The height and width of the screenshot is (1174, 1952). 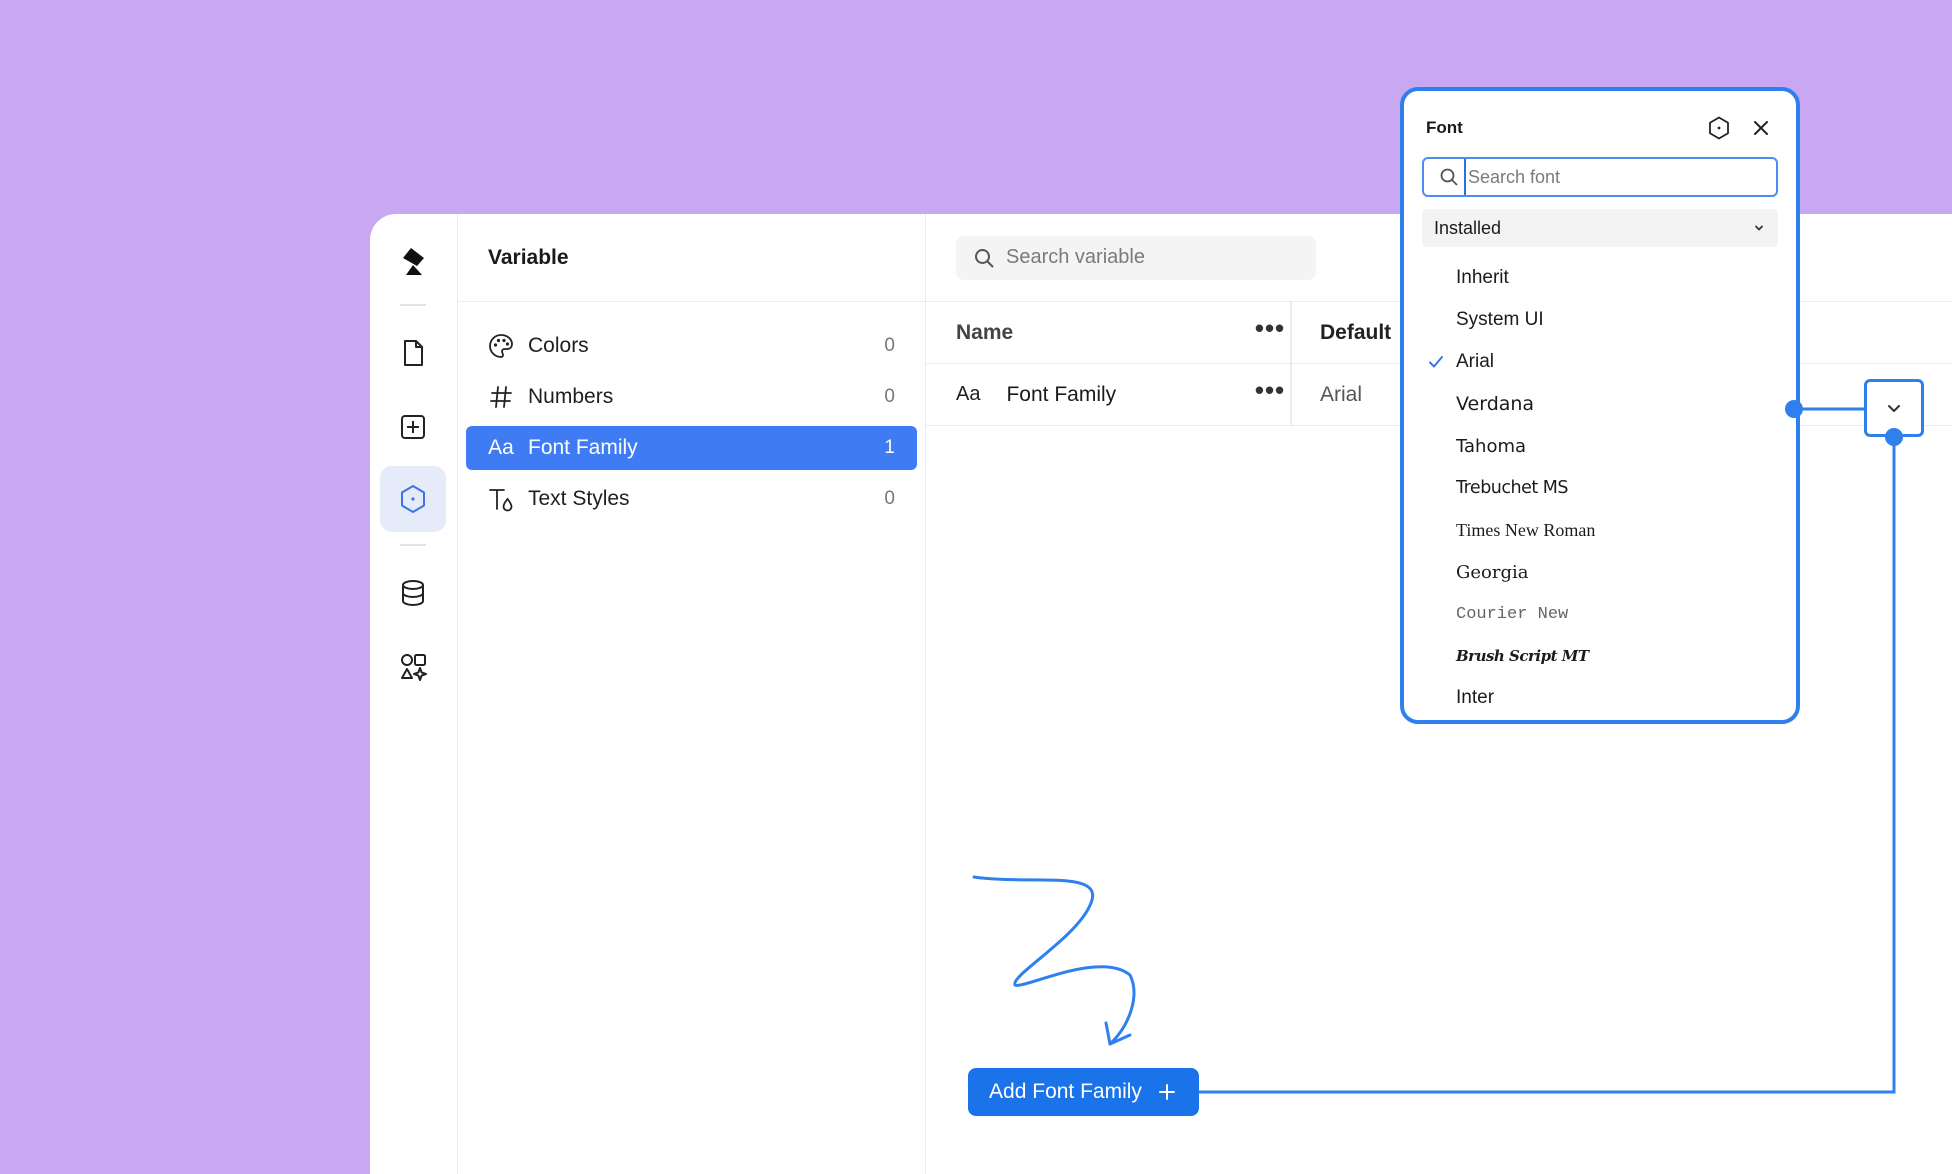 What do you see at coordinates (583, 447) in the screenshot?
I see `category-label: Font Family` at bounding box center [583, 447].